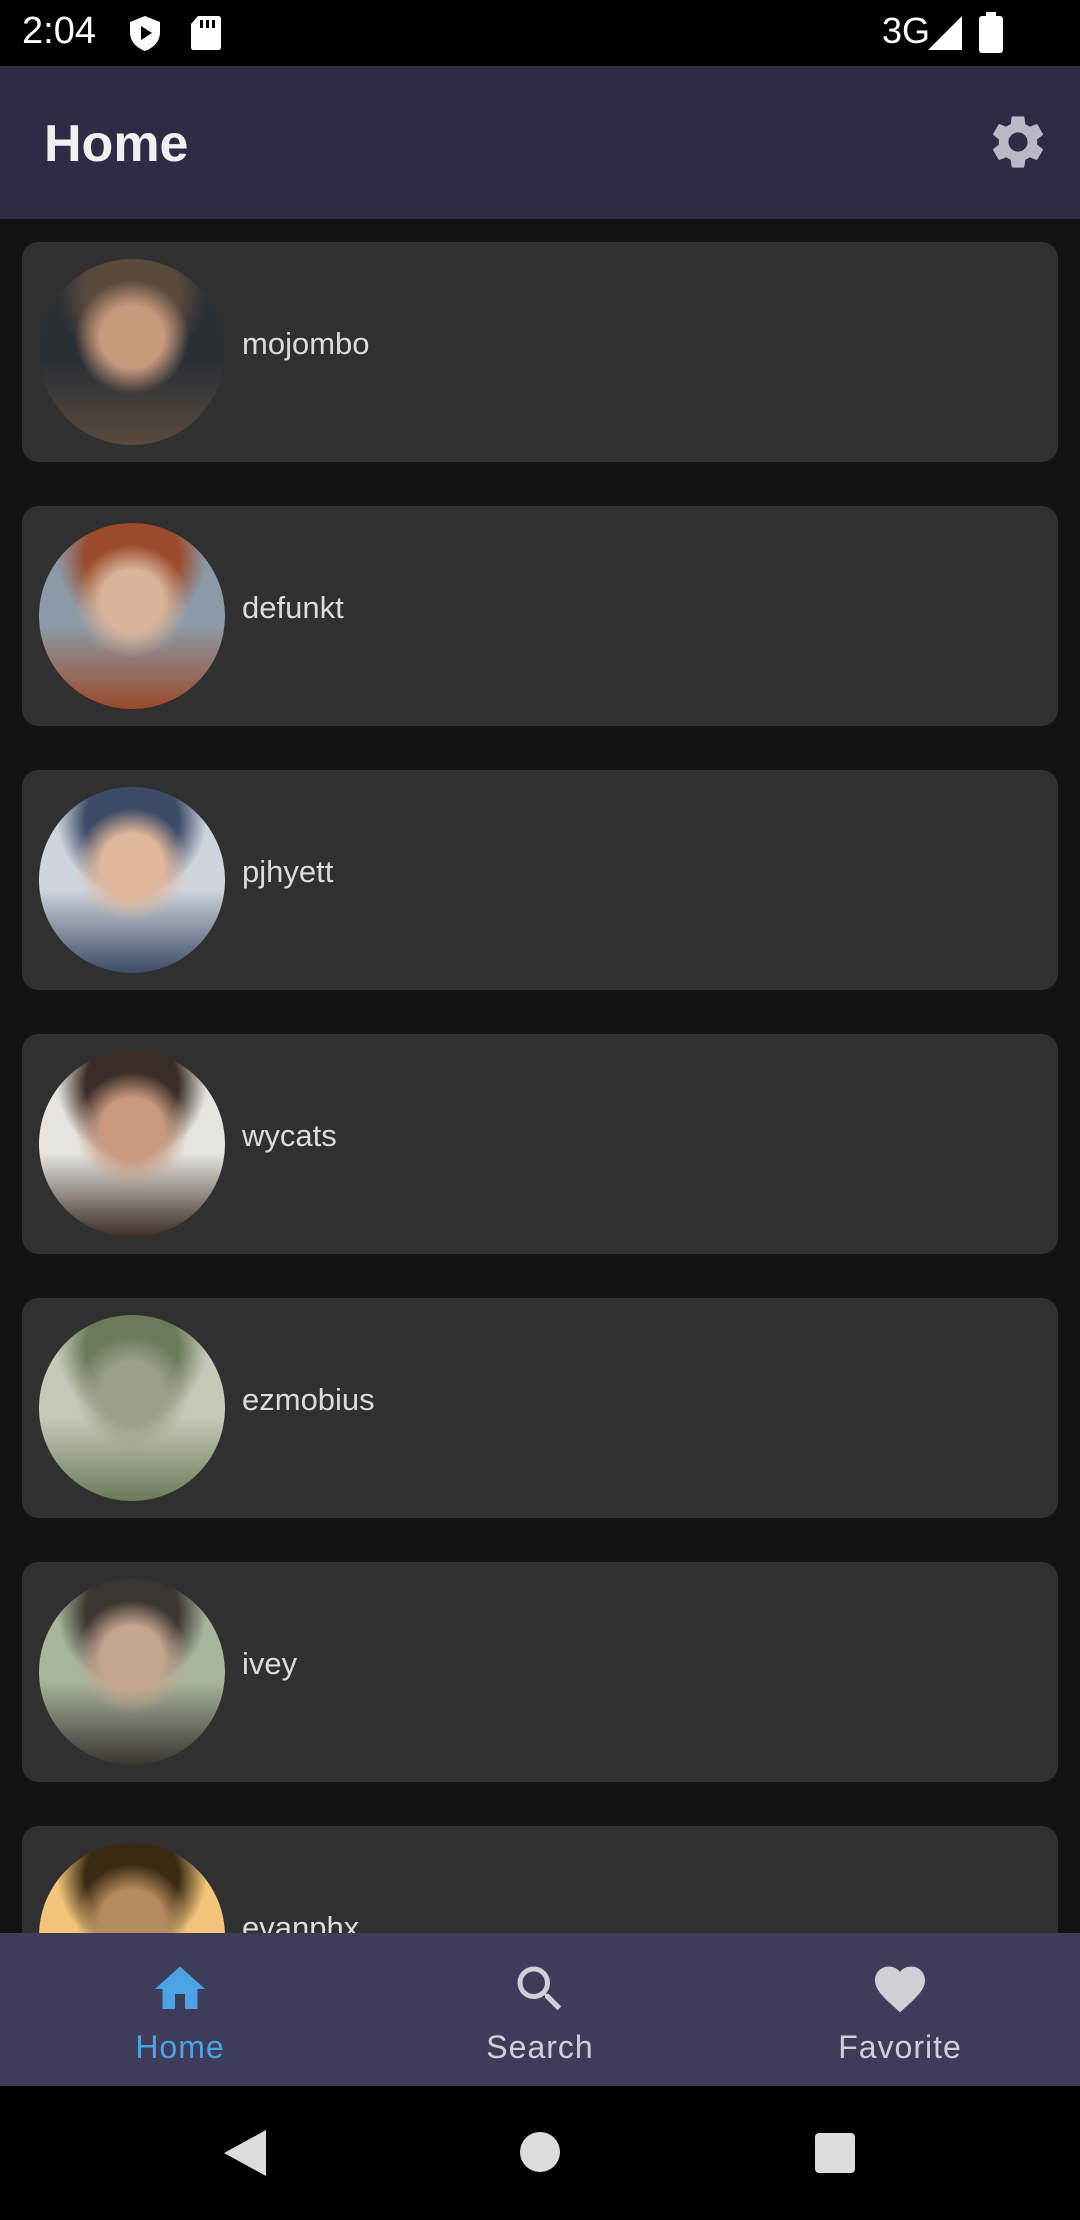 Image resolution: width=1080 pixels, height=2220 pixels. What do you see at coordinates (116, 144) in the screenshot?
I see `page-title: Home` at bounding box center [116, 144].